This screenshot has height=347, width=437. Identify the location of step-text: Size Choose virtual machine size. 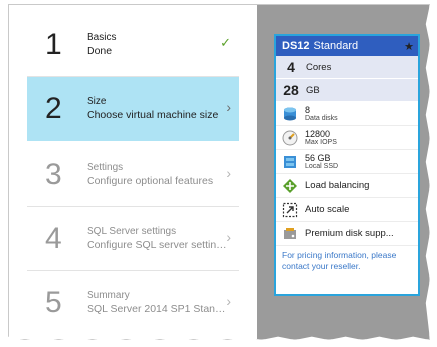
(163, 109).